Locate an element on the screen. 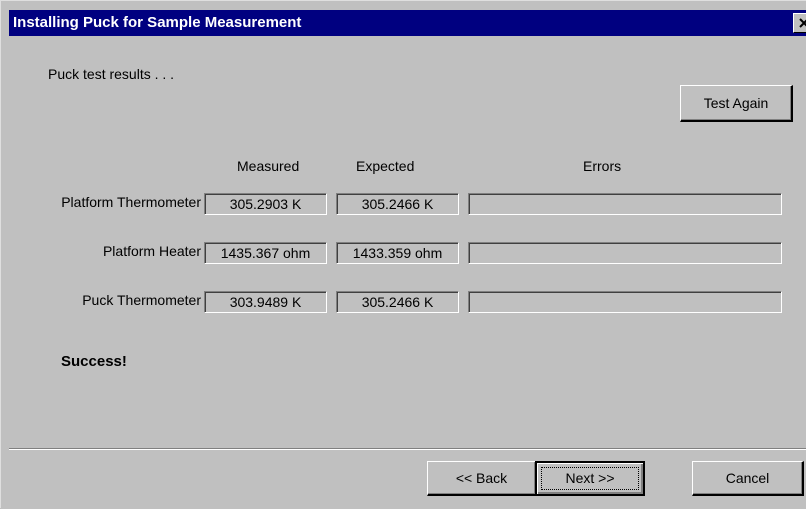  row-label-puck-thermometer: Puck Thermometer is located at coordinates (141, 300).